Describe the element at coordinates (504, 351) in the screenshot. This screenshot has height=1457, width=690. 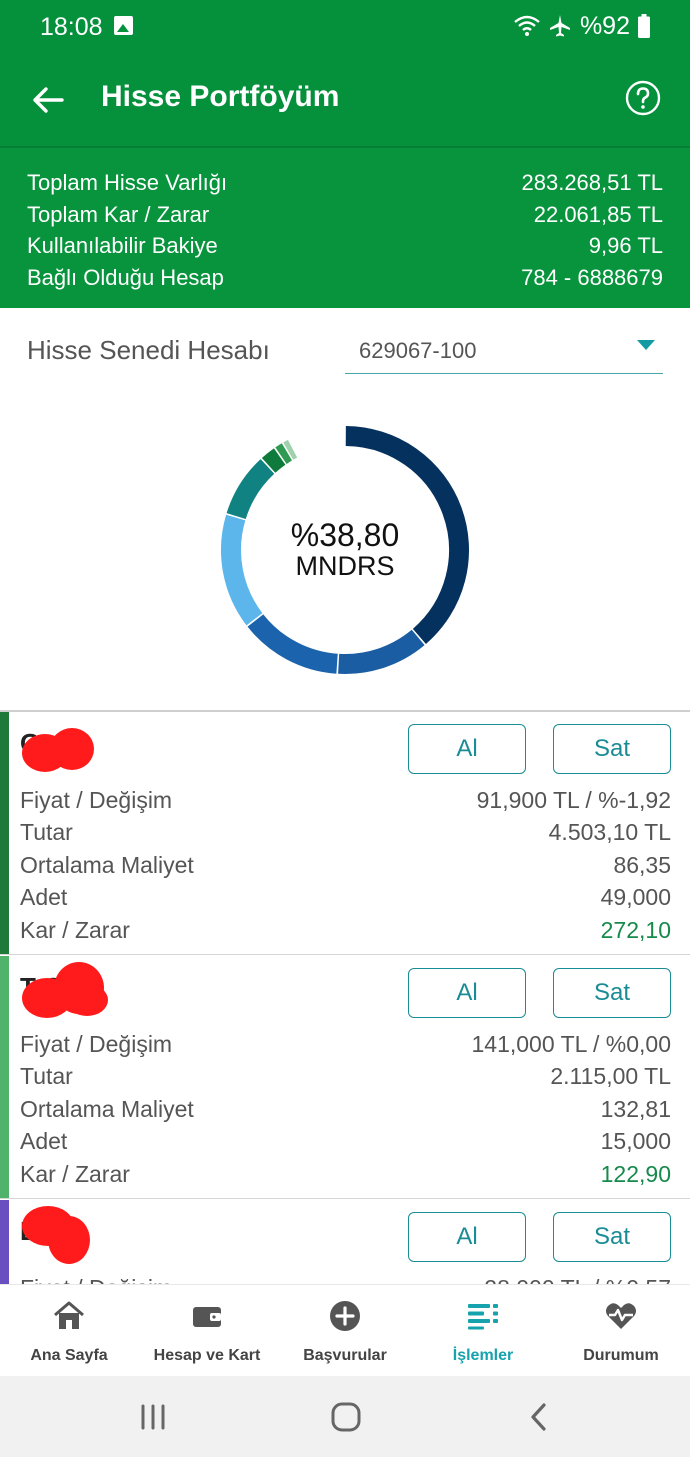
I see `account-dropdown: 629067-100` at that location.